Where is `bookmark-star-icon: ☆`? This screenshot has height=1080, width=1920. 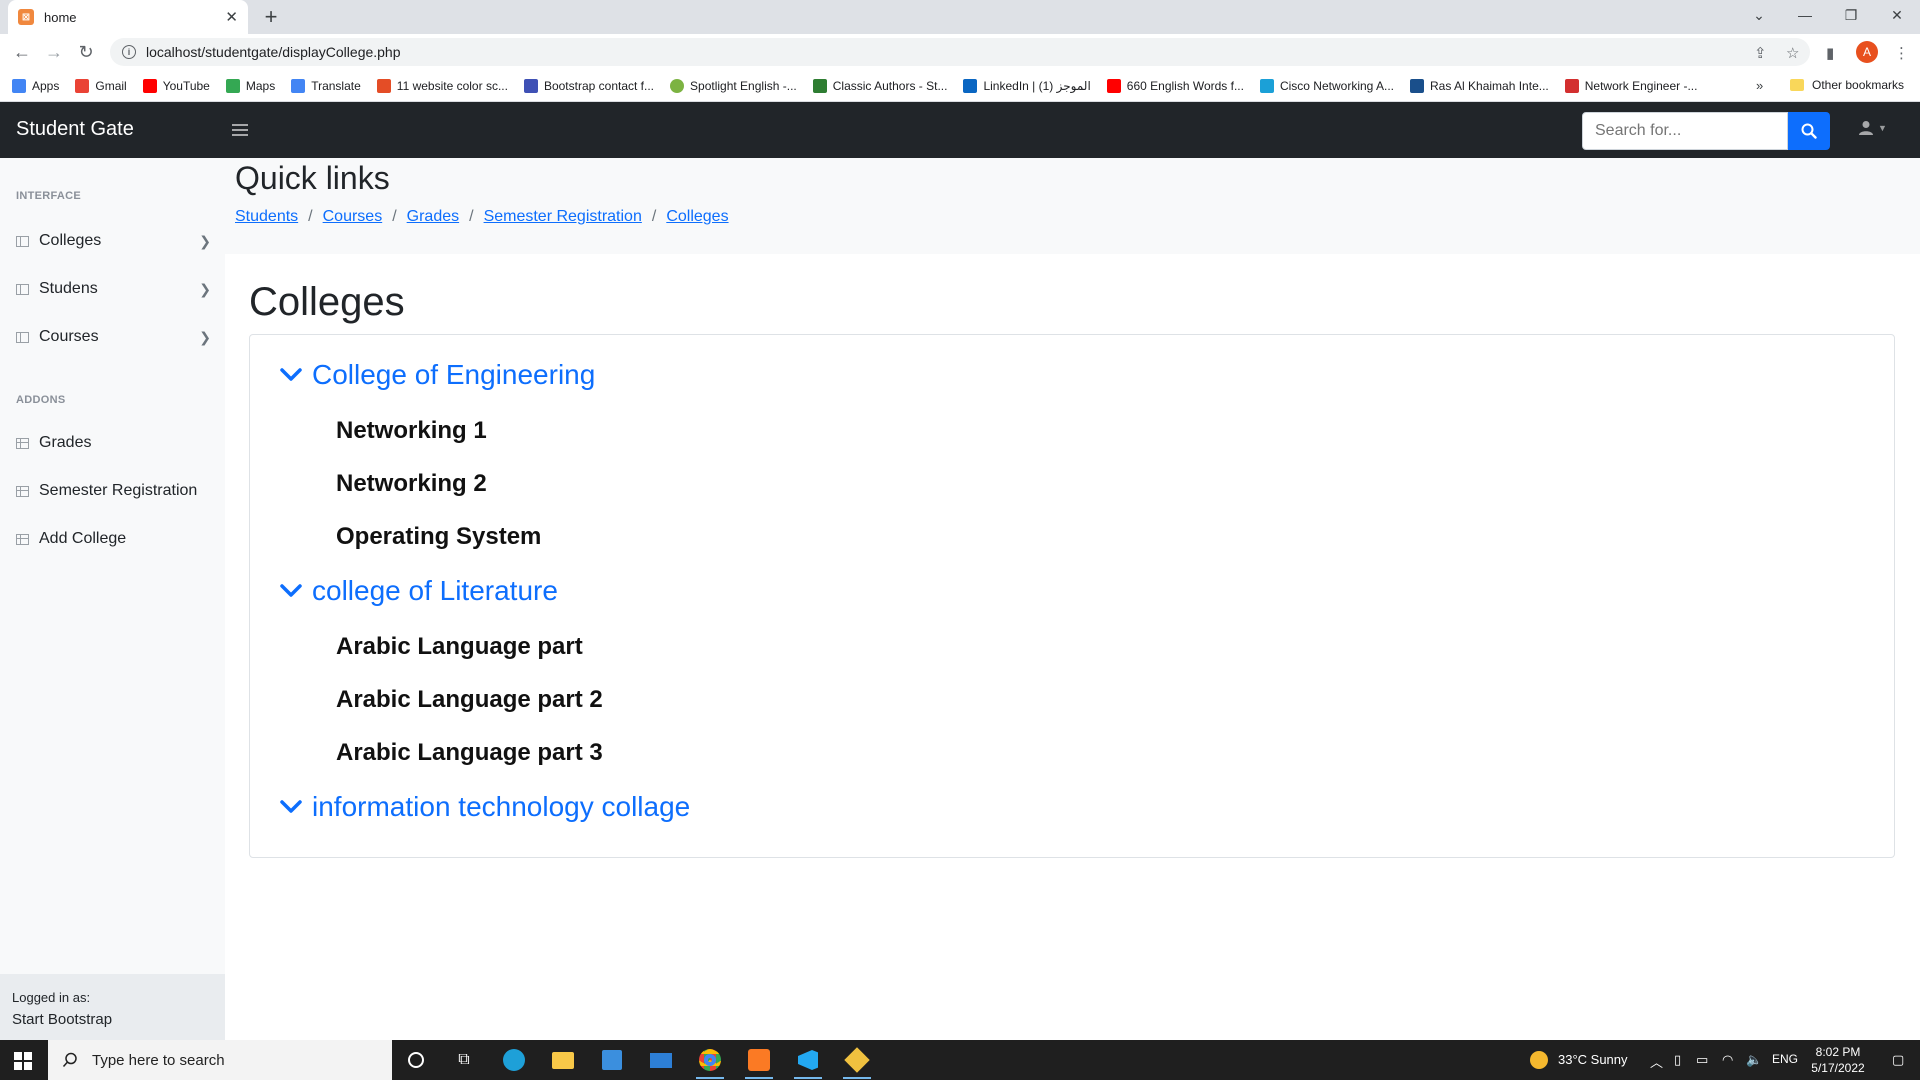
bookmark-star-icon: ☆ is located at coordinates (1792, 53).